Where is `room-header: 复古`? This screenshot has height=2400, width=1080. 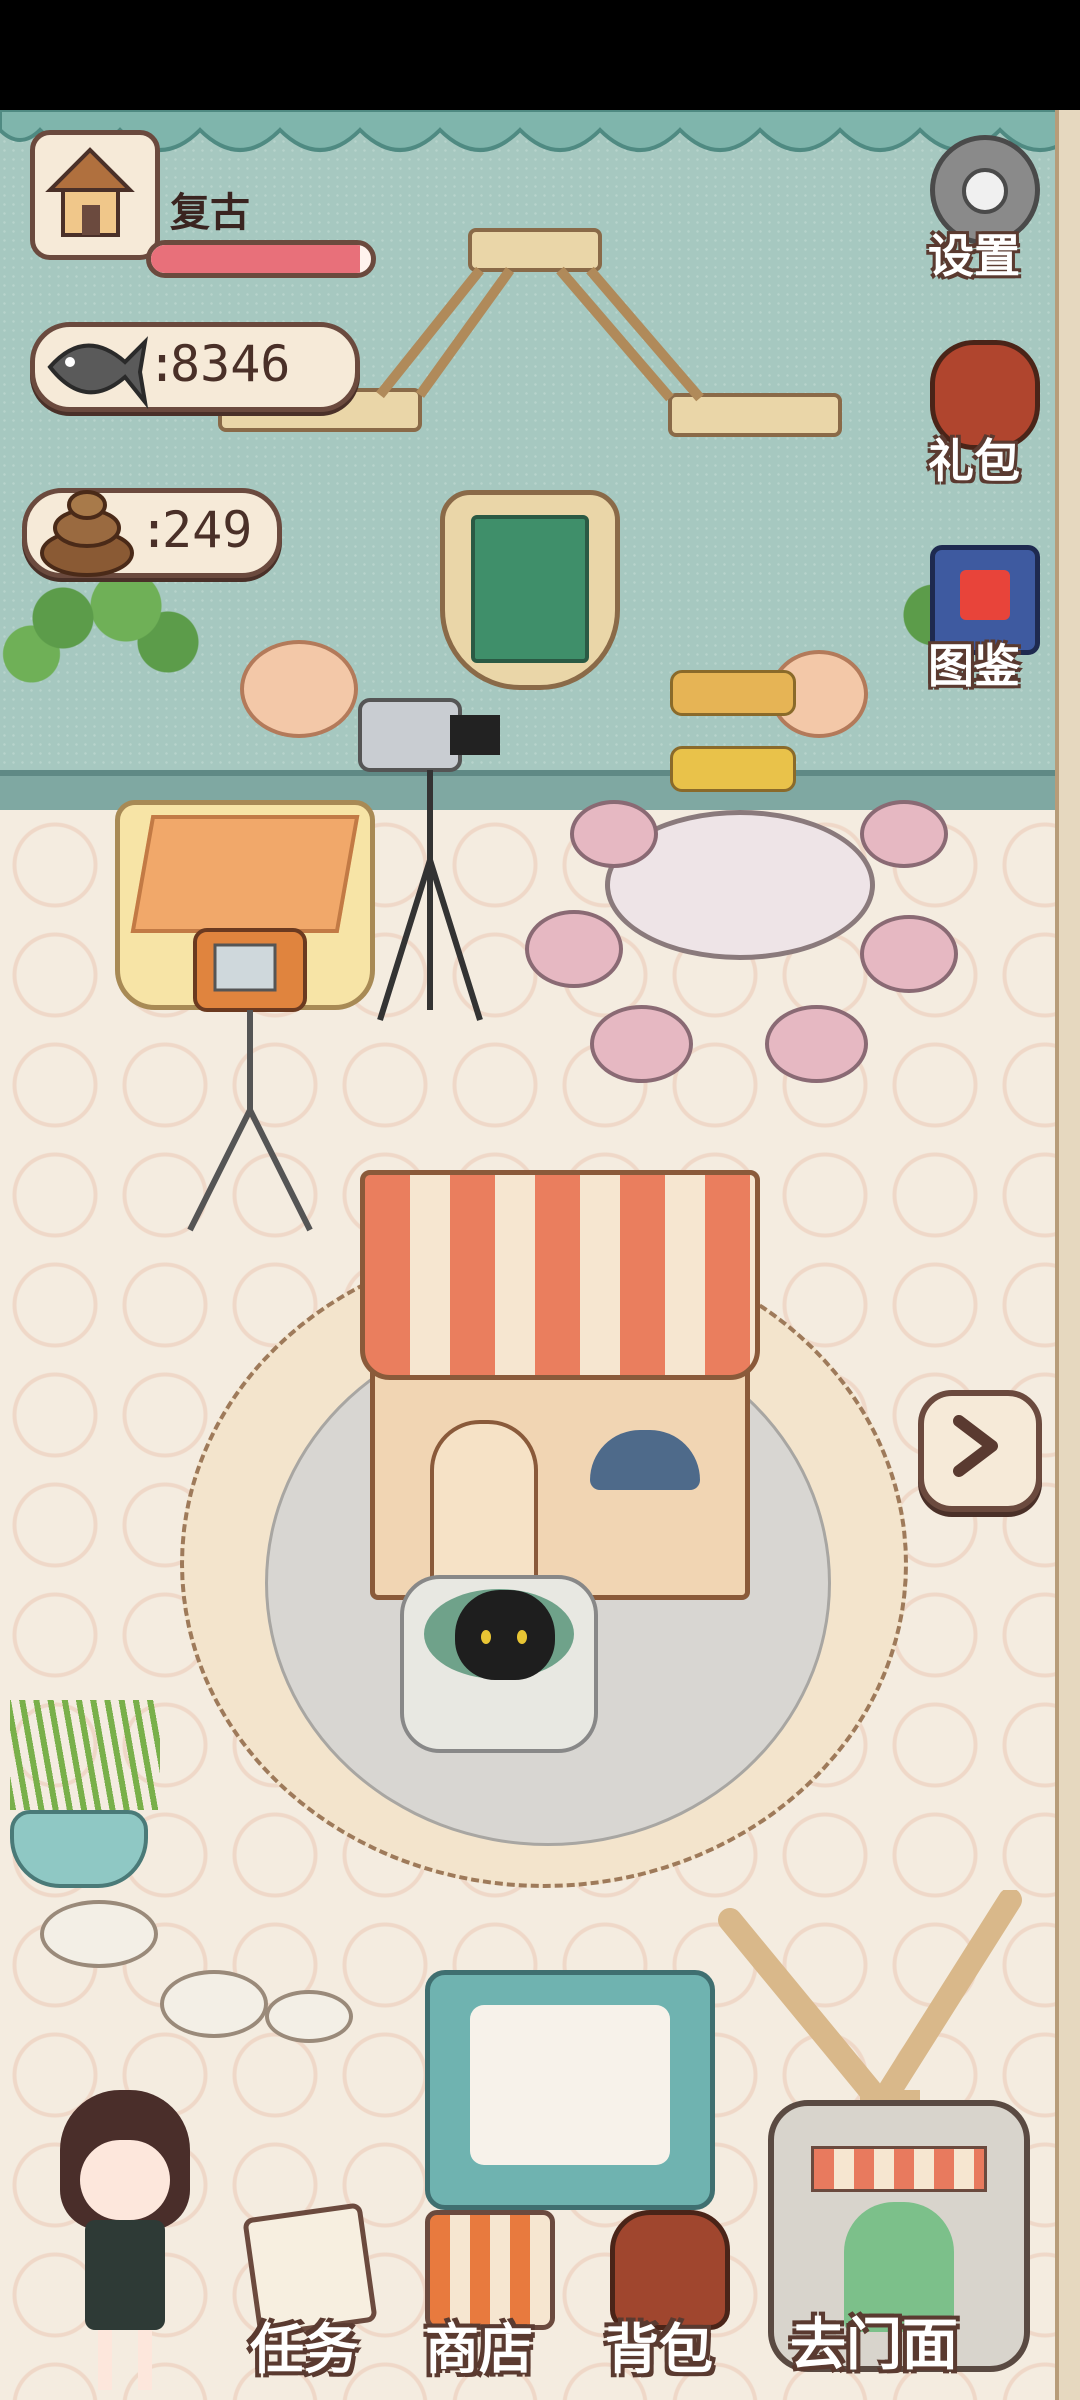
room-header: 复古 is located at coordinates (203, 204).